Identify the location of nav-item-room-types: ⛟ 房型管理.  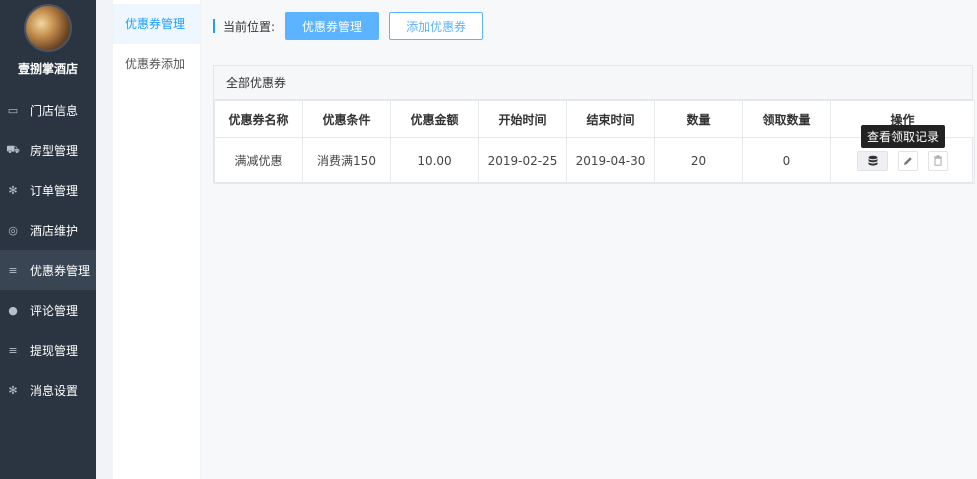
(48, 150).